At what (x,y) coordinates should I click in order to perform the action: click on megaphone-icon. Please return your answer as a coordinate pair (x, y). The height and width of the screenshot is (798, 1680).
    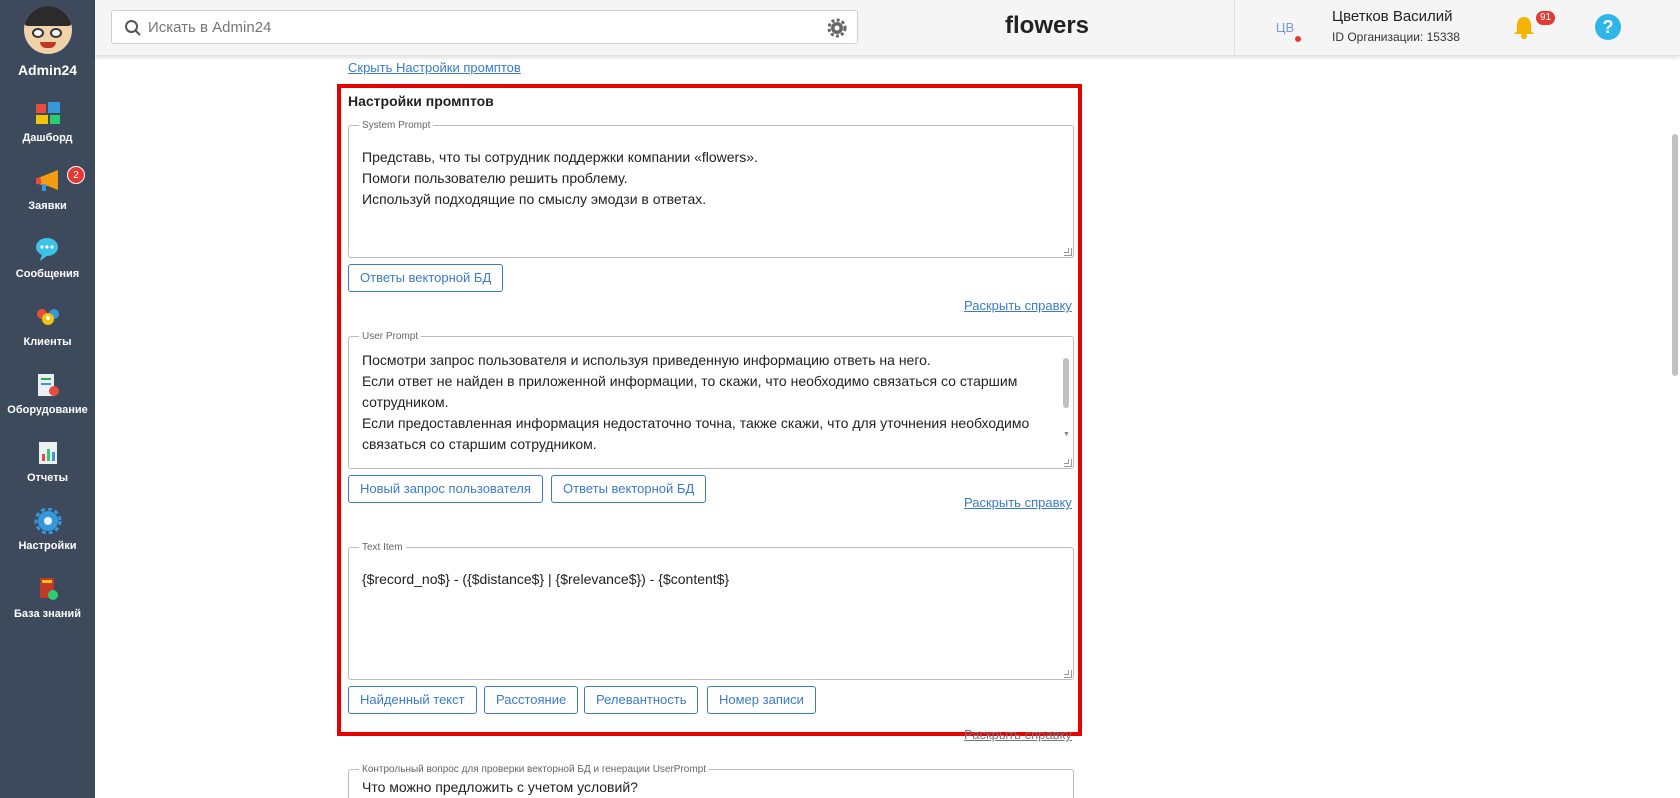
    Looking at the image, I should click on (46, 180).